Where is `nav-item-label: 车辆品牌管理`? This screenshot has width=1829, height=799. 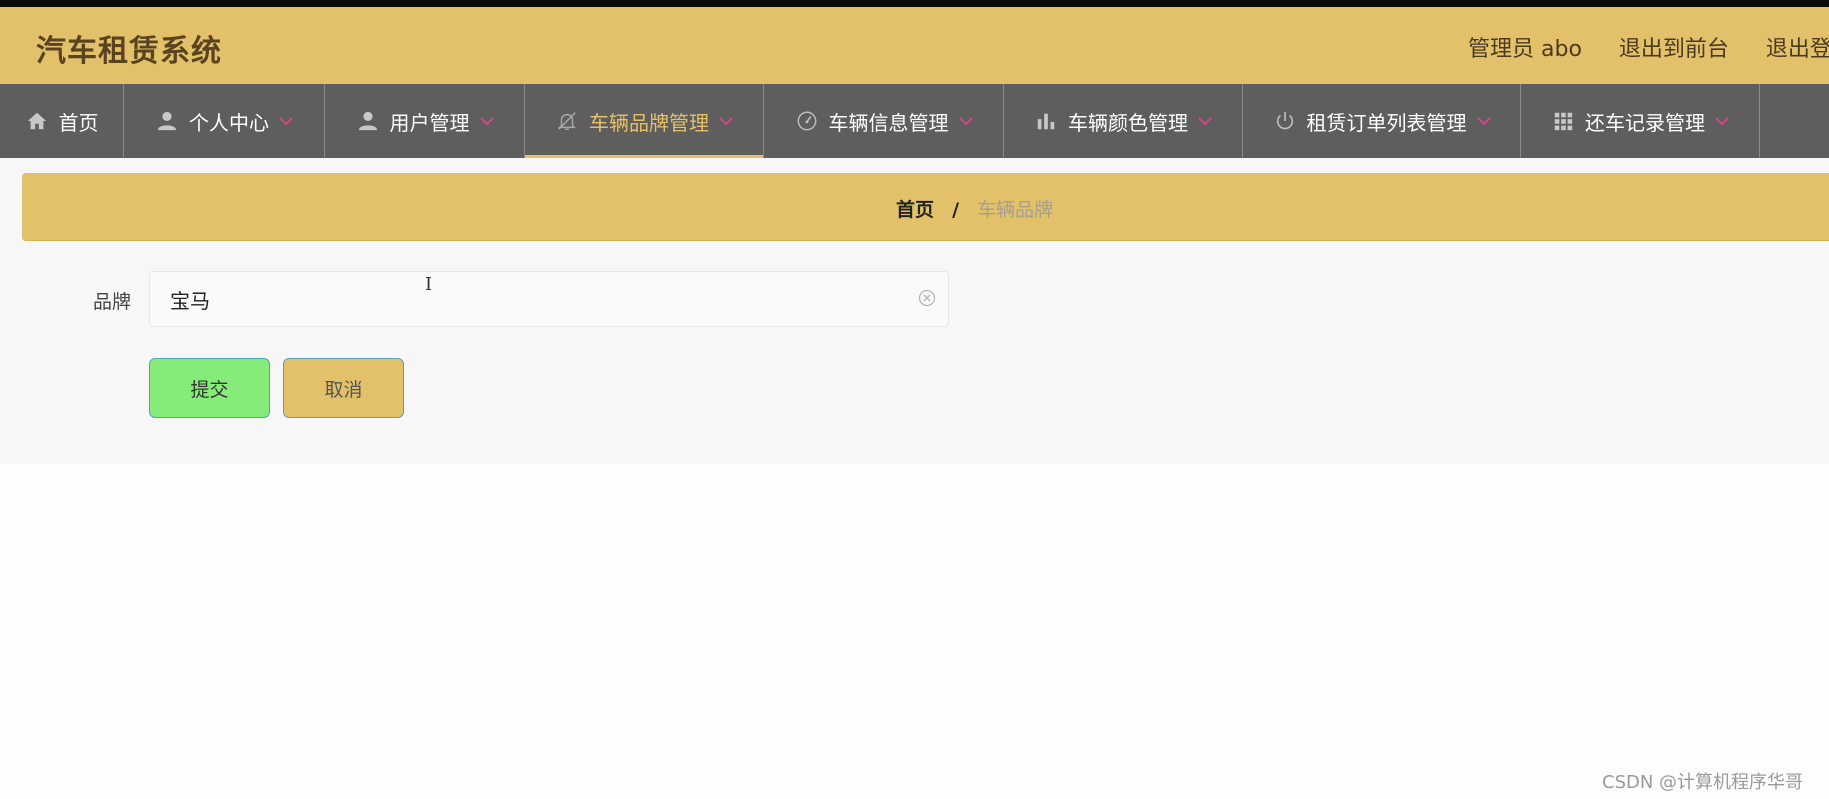 nav-item-label: 车辆品牌管理 is located at coordinates (649, 122).